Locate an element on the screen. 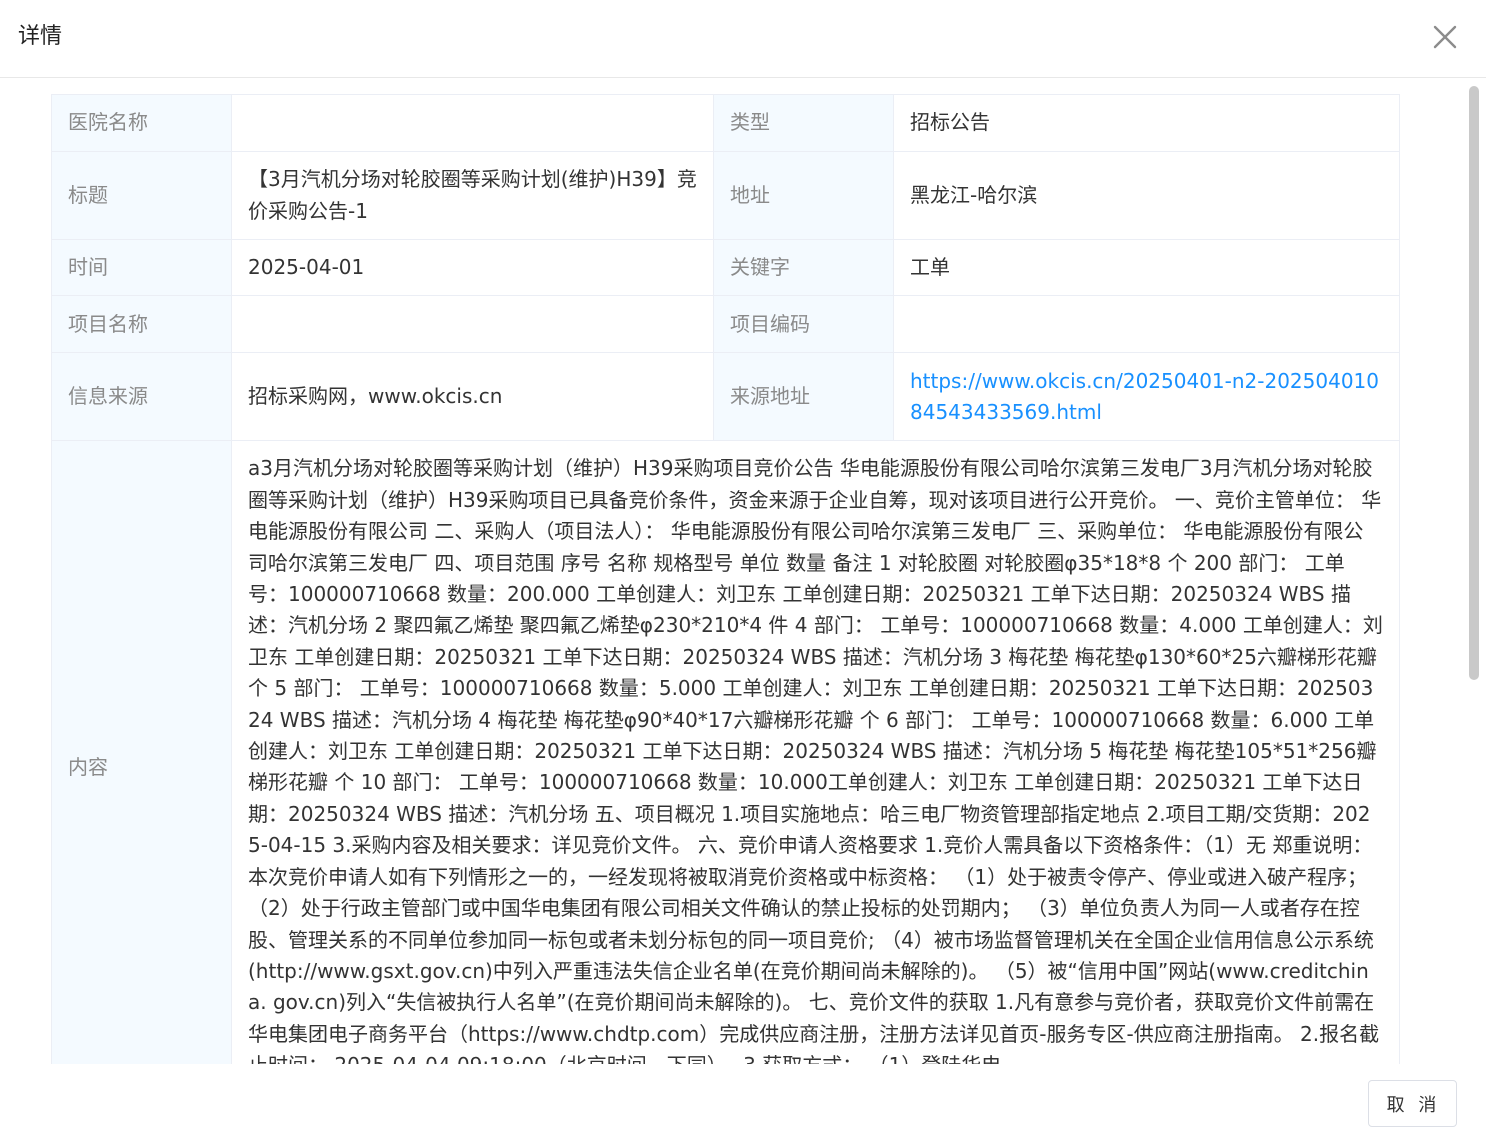 Image resolution: width=1486 pixels, height=1144 pixels. source-url-label: 来源地址 is located at coordinates (803, 397).